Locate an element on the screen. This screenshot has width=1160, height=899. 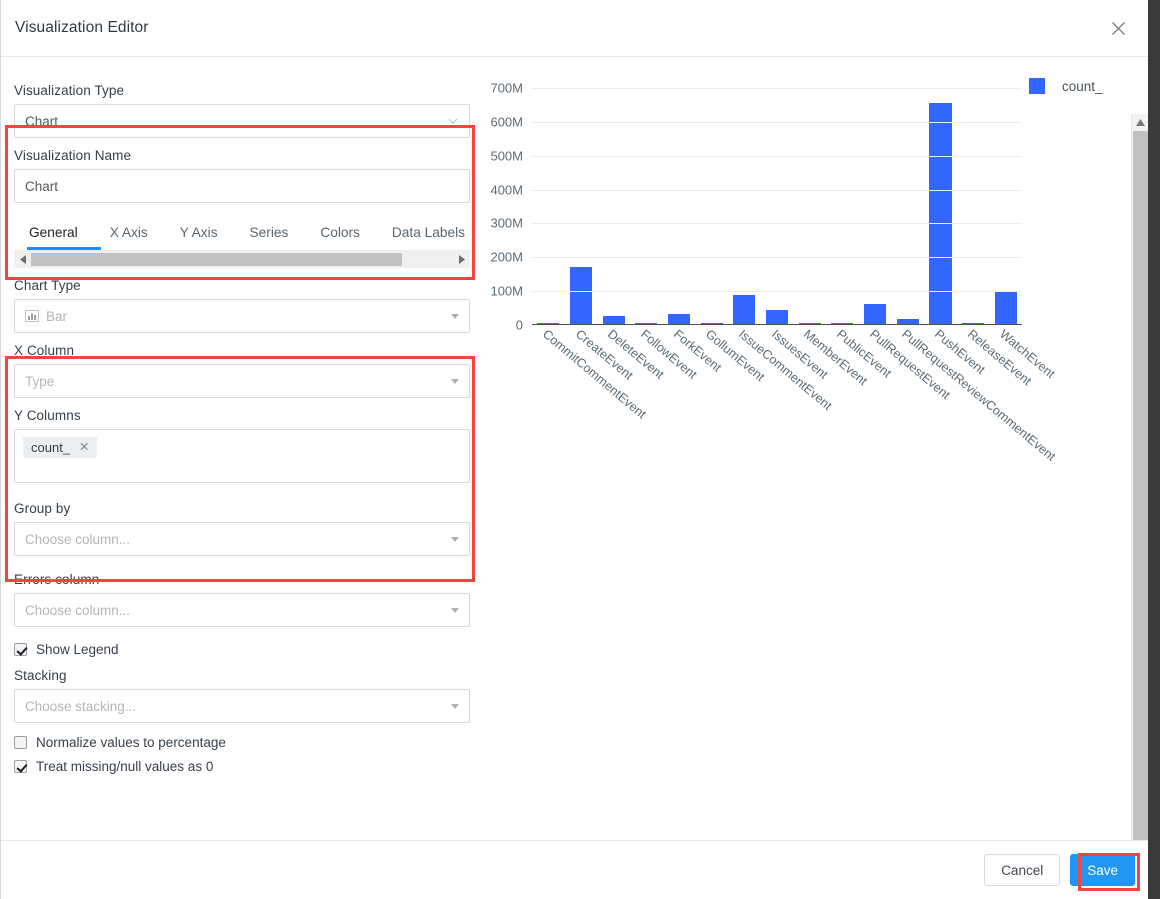
visualization-type-field: Visualization Type Chart is located at coordinates (242, 110).